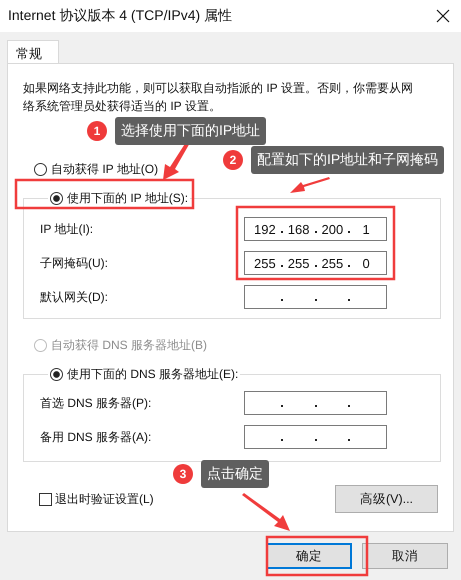  What do you see at coordinates (309, 556) in the screenshot?
I see `ok-button: 确定` at bounding box center [309, 556].